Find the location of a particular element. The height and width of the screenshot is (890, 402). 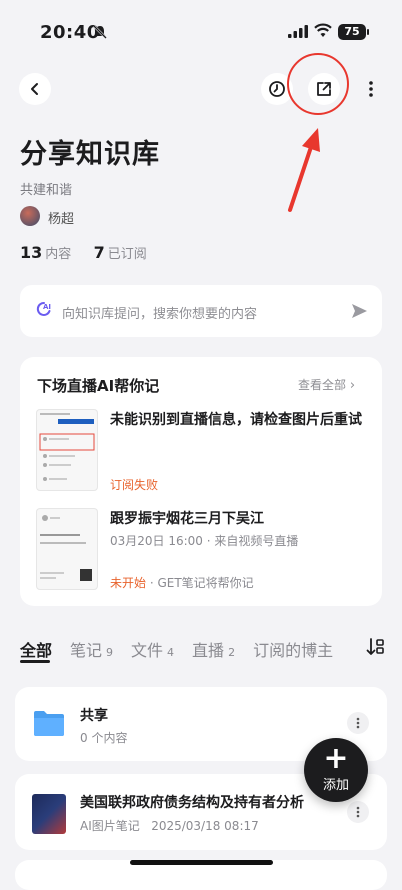

list-item-title: 共享 is located at coordinates (94, 716).